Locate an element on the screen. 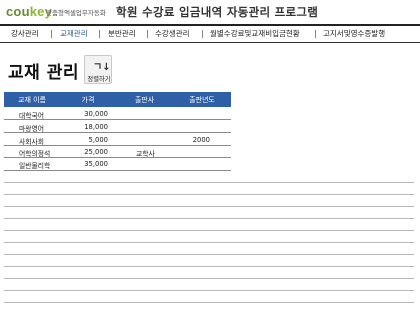  cell-price: 30,000 is located at coordinates (96, 114).